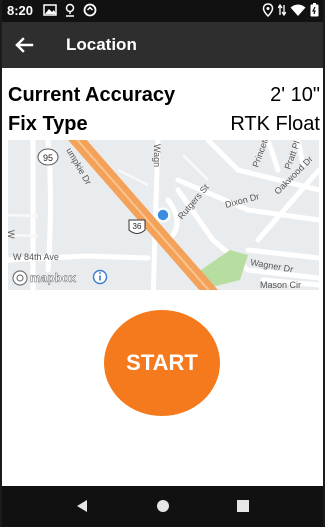 Image resolution: width=325 pixels, height=527 pixels. I want to click on location-badge-icon, so click(70, 10).